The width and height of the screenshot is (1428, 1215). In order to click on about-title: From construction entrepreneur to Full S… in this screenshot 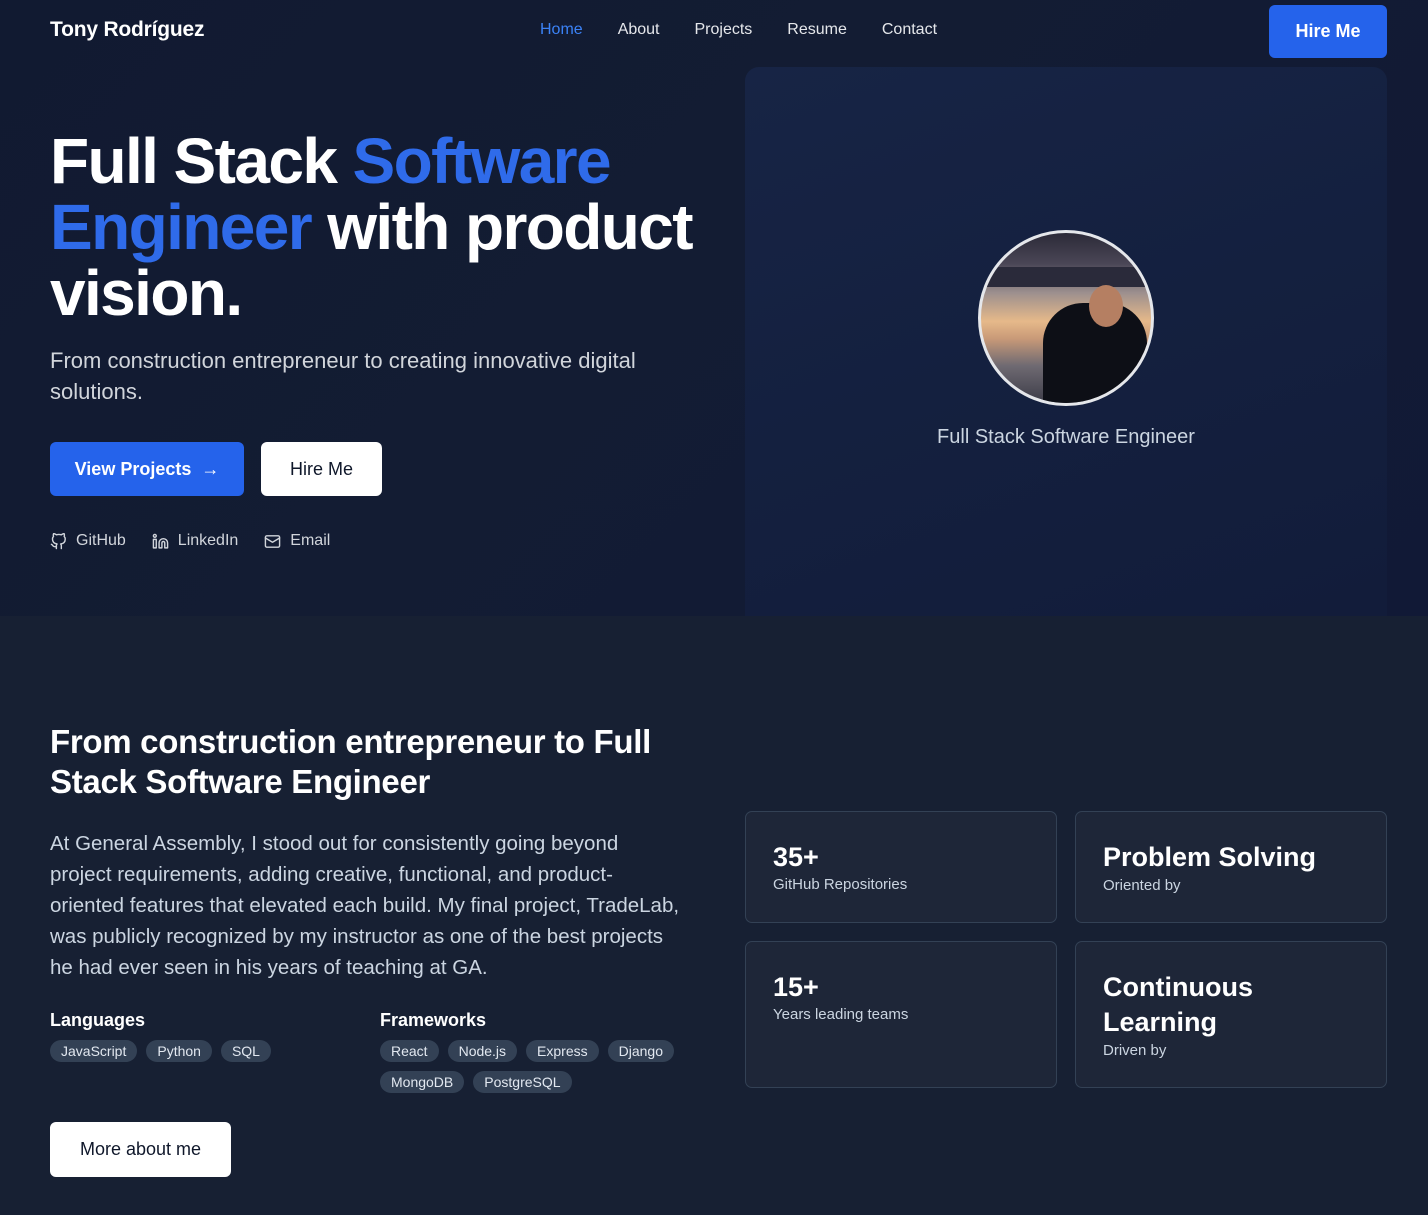, I will do `click(350, 761)`.